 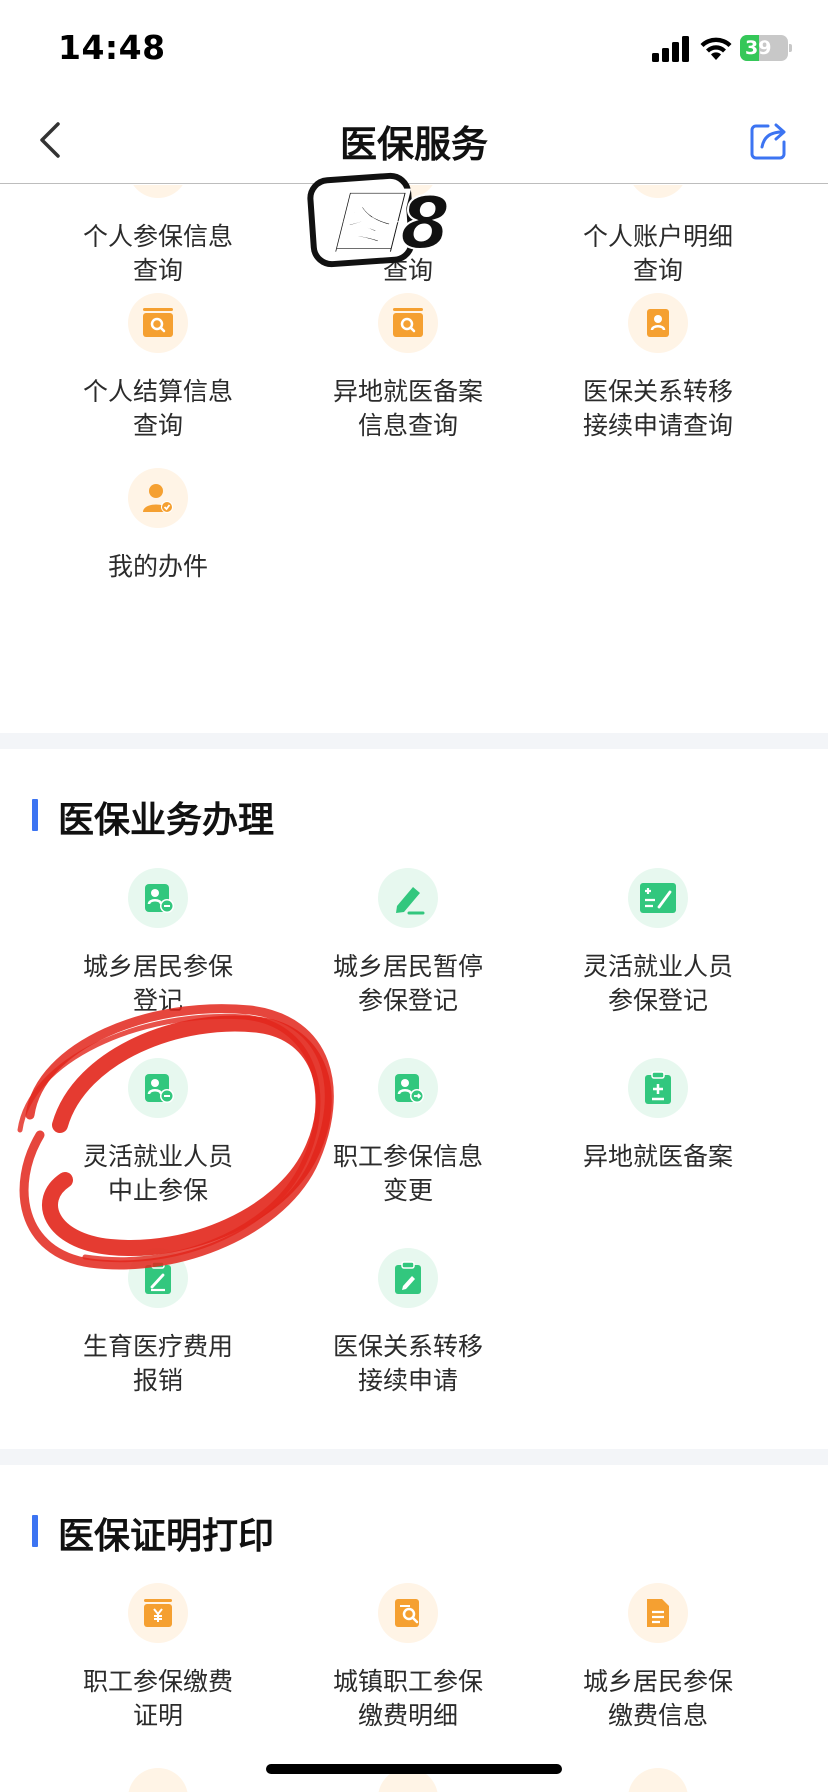 What do you see at coordinates (407, 1698) in the screenshot?
I see `certificate-item-label: 城镇职工参保 缴费明细` at bounding box center [407, 1698].